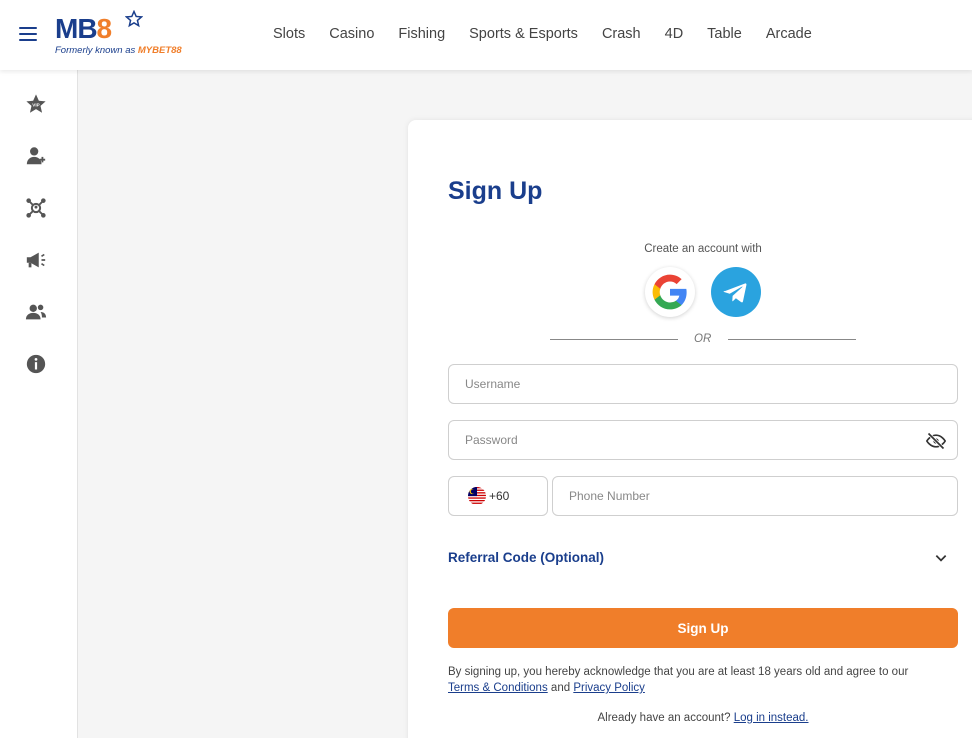 The height and width of the screenshot is (738, 972). I want to click on eye-off-icon, so click(936, 441).